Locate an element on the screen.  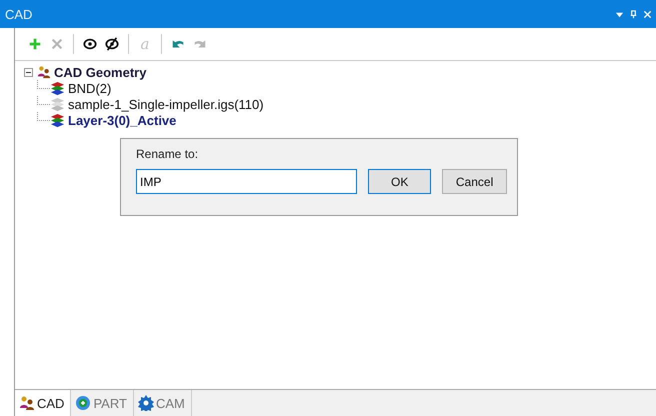
hidden-eye-icon is located at coordinates (112, 44).